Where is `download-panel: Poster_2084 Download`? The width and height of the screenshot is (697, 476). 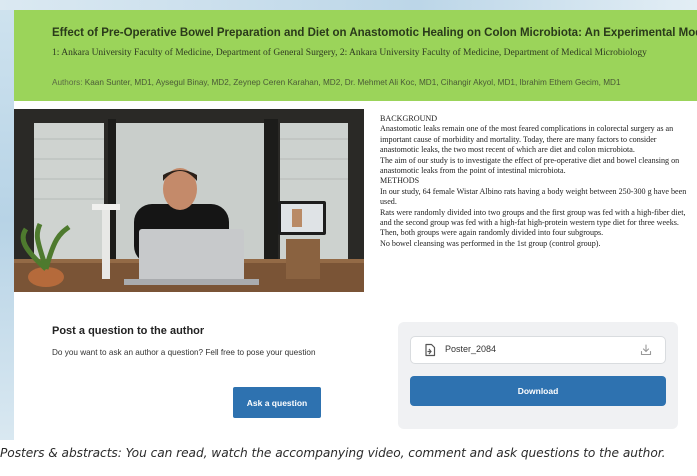
download-panel: Poster_2084 Download is located at coordinates (538, 375).